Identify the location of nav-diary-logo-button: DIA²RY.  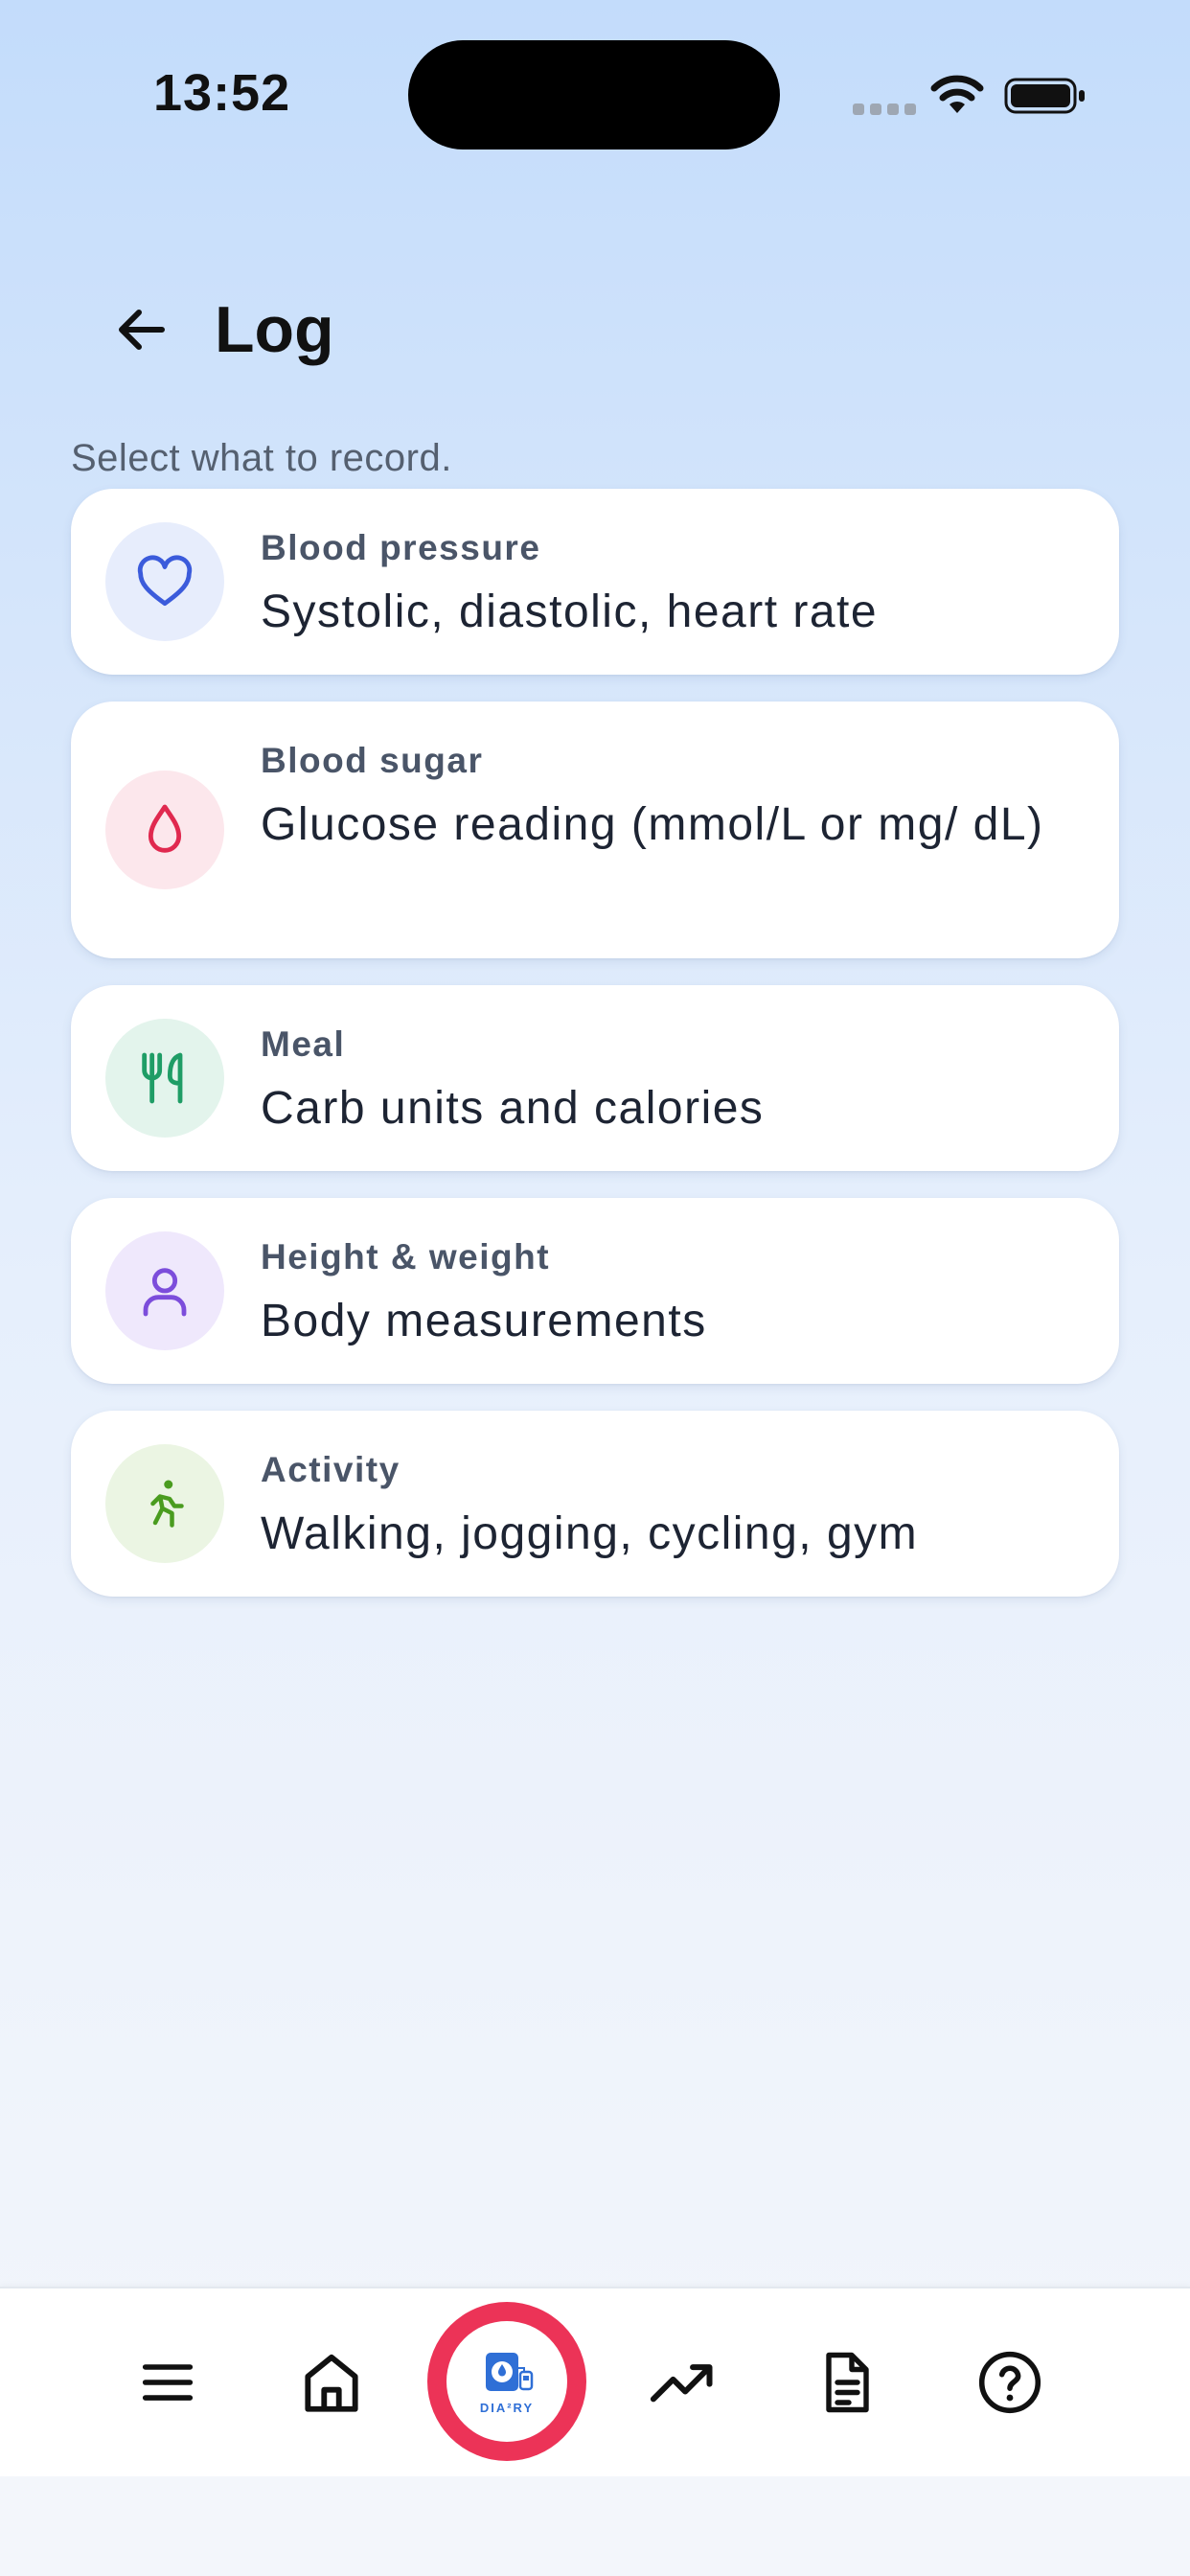
(507, 2381).